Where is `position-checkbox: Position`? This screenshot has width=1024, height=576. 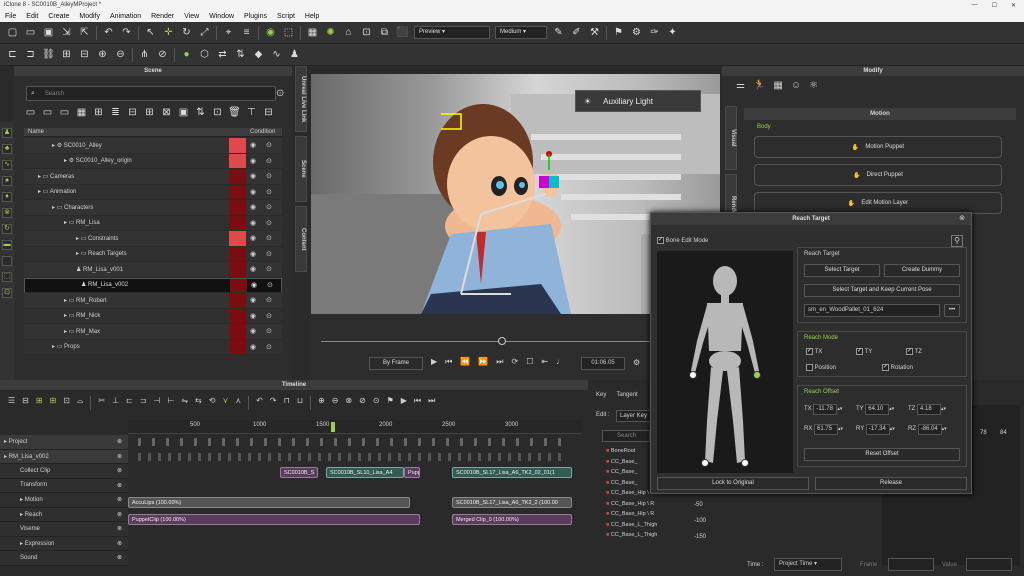 position-checkbox: Position is located at coordinates (821, 367).